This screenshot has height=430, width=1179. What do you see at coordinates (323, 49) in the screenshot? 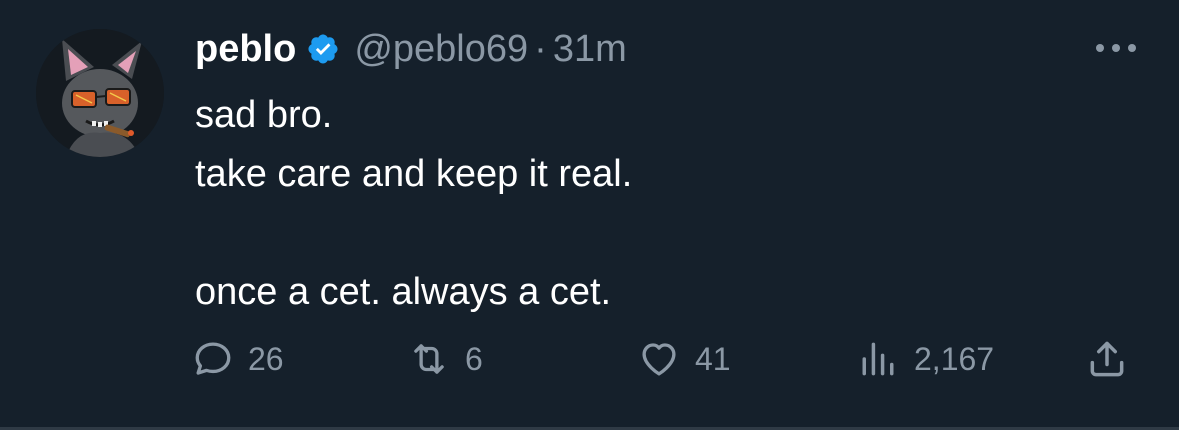
I see `verified-badge-icon` at bounding box center [323, 49].